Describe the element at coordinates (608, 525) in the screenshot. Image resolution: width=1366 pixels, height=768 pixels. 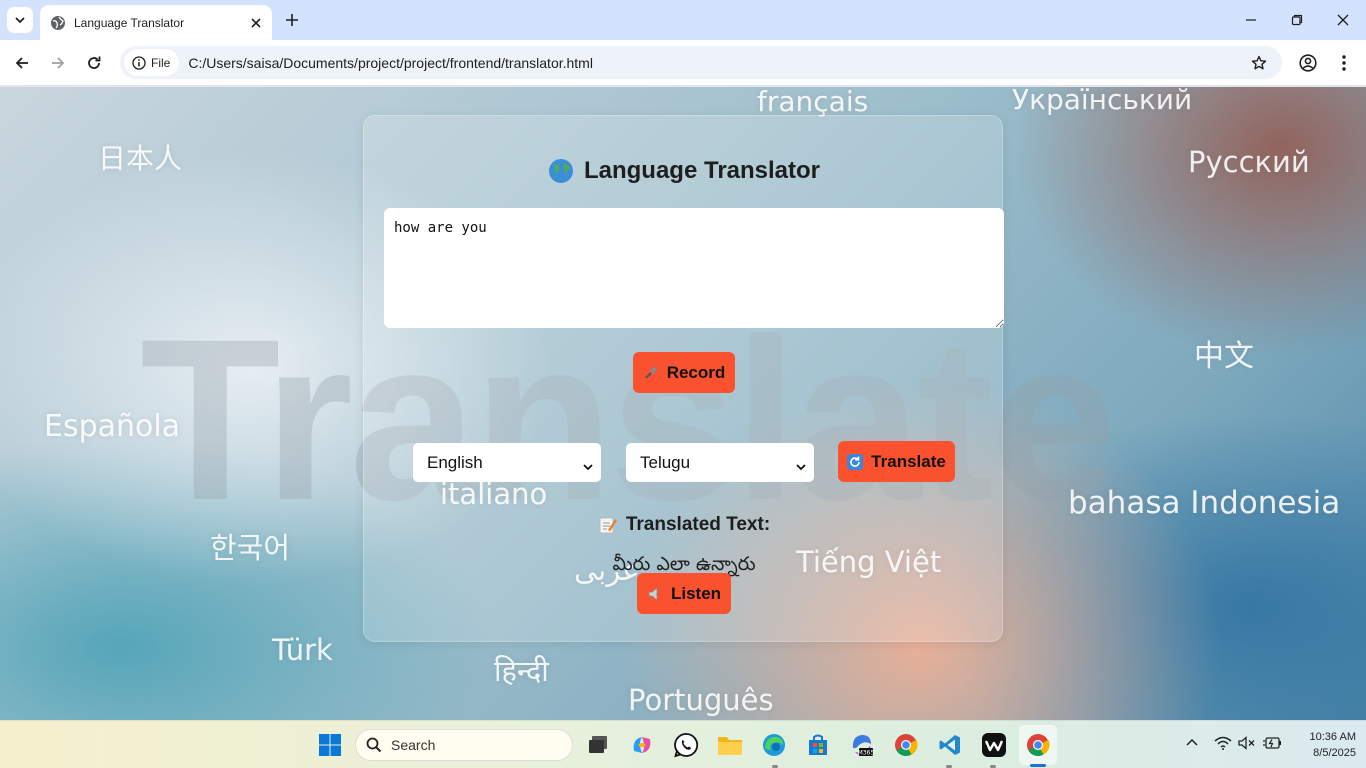
I see `memo-icon` at that location.